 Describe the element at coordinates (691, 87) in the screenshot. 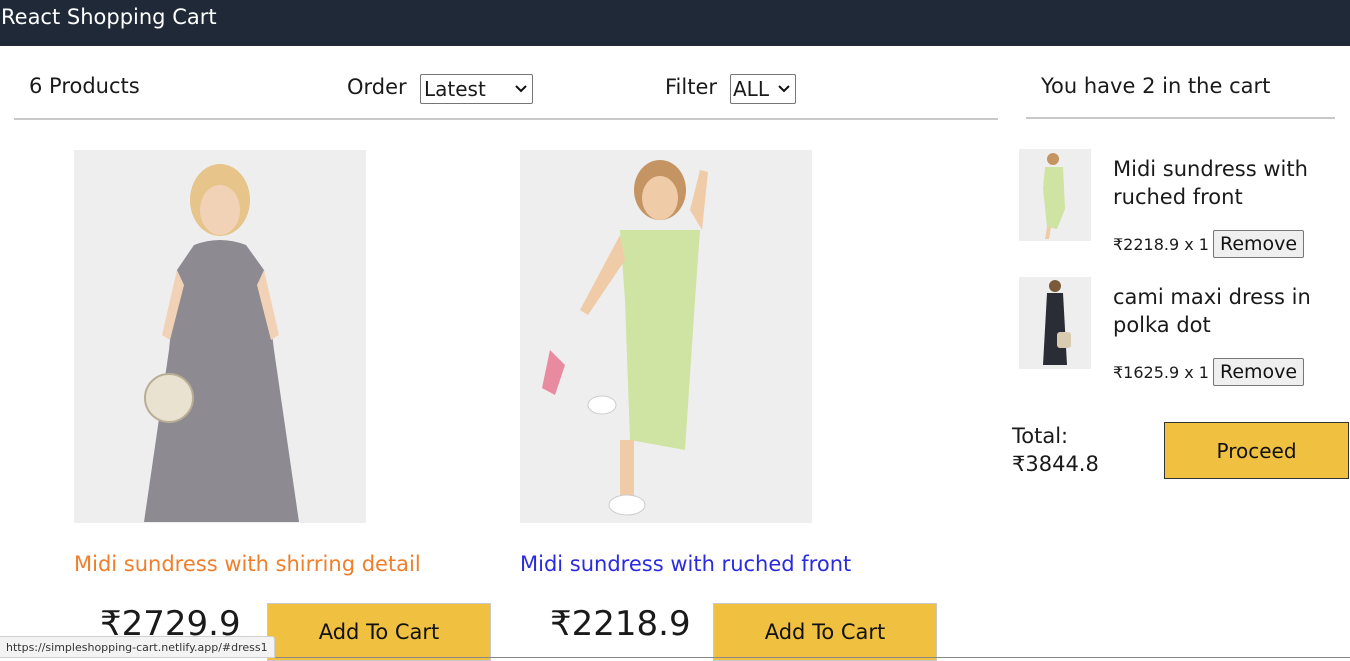

I see `filter-label: Filter` at that location.